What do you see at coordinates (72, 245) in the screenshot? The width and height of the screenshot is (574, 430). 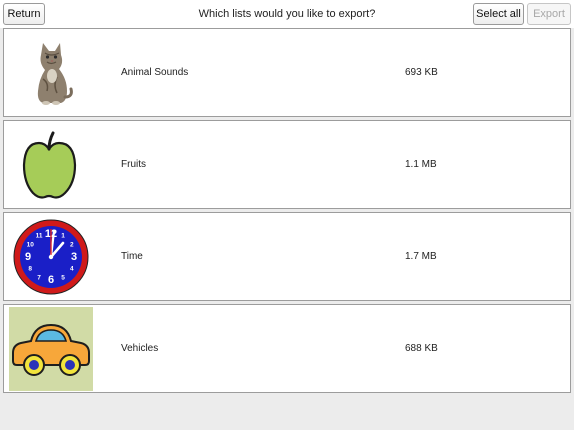 I see `clock-numeral: 2` at bounding box center [72, 245].